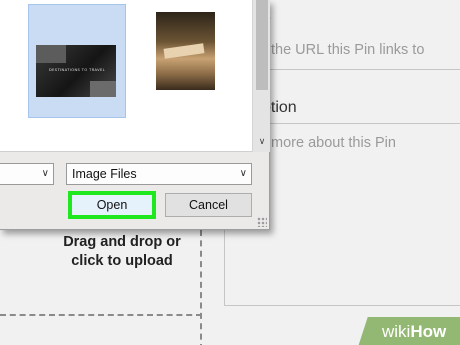 The image size is (460, 345). Describe the element at coordinates (101, 315) in the screenshot. I see `upload-dropzone-border-bottom` at that location.